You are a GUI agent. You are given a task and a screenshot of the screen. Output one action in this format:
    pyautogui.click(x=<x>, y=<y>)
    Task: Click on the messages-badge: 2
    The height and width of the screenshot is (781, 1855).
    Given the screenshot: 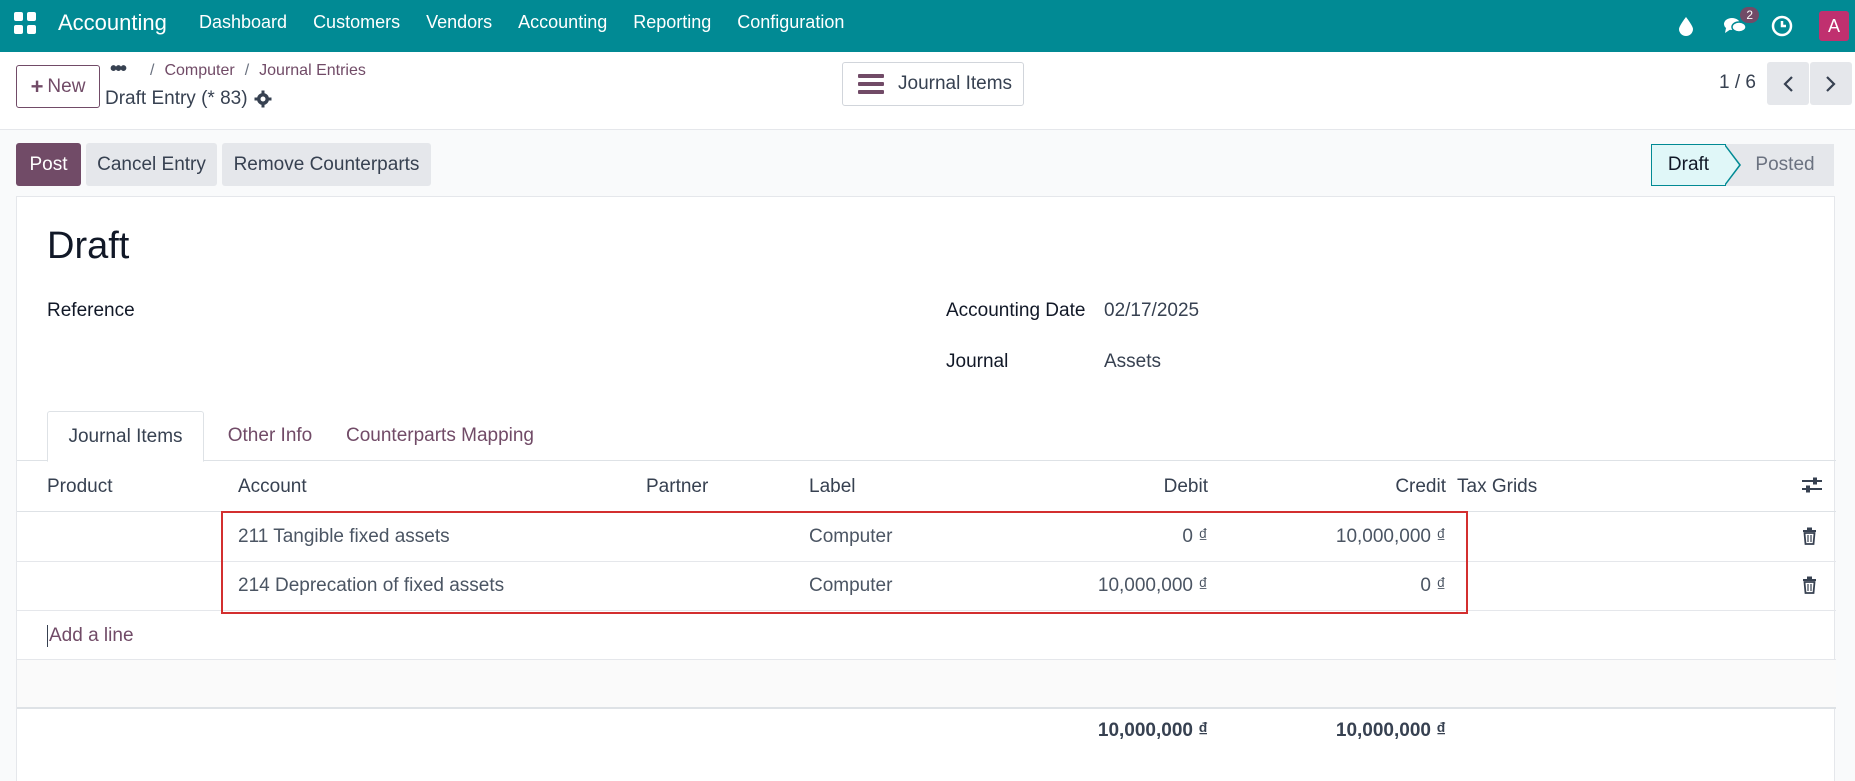 What is the action you would take?
    pyautogui.click(x=1749, y=15)
    